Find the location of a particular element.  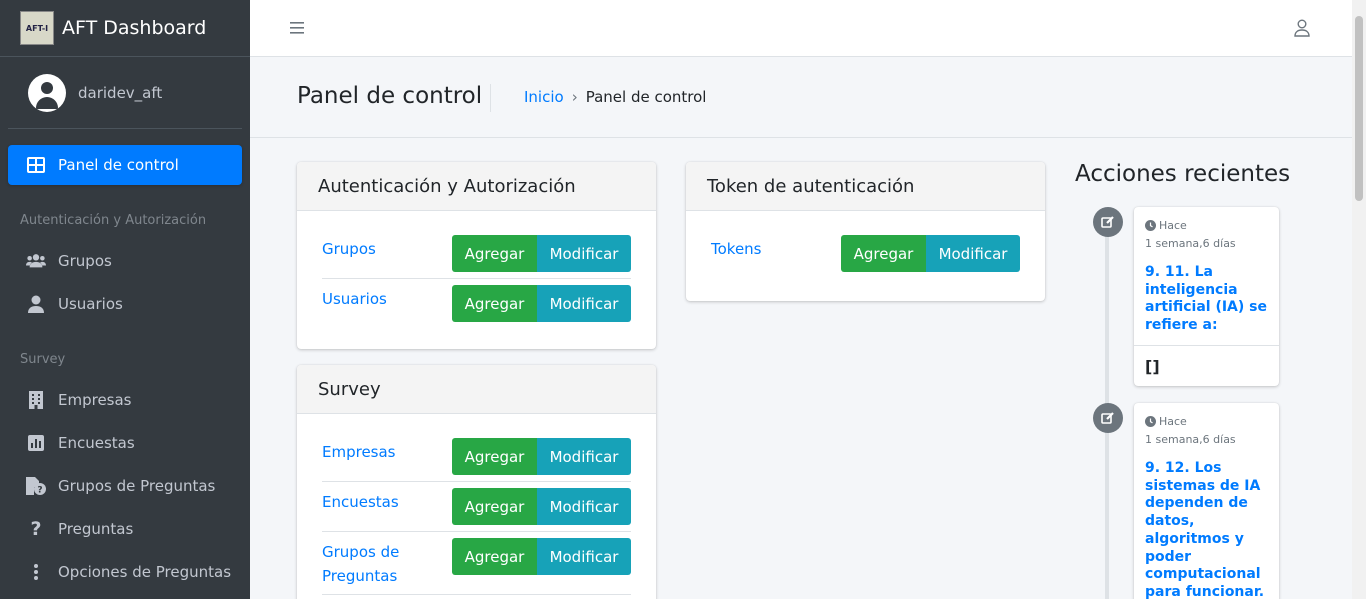

nav-label: Grupos is located at coordinates (85, 261).